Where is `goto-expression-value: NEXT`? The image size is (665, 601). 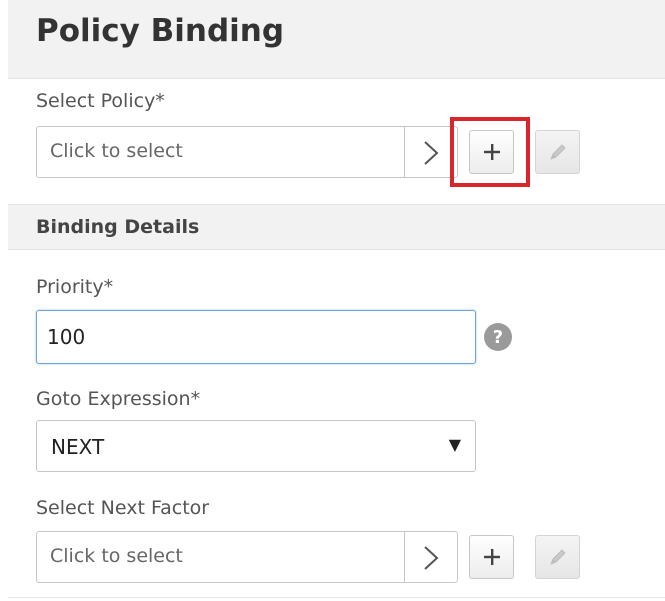
goto-expression-value: NEXT is located at coordinates (78, 447).